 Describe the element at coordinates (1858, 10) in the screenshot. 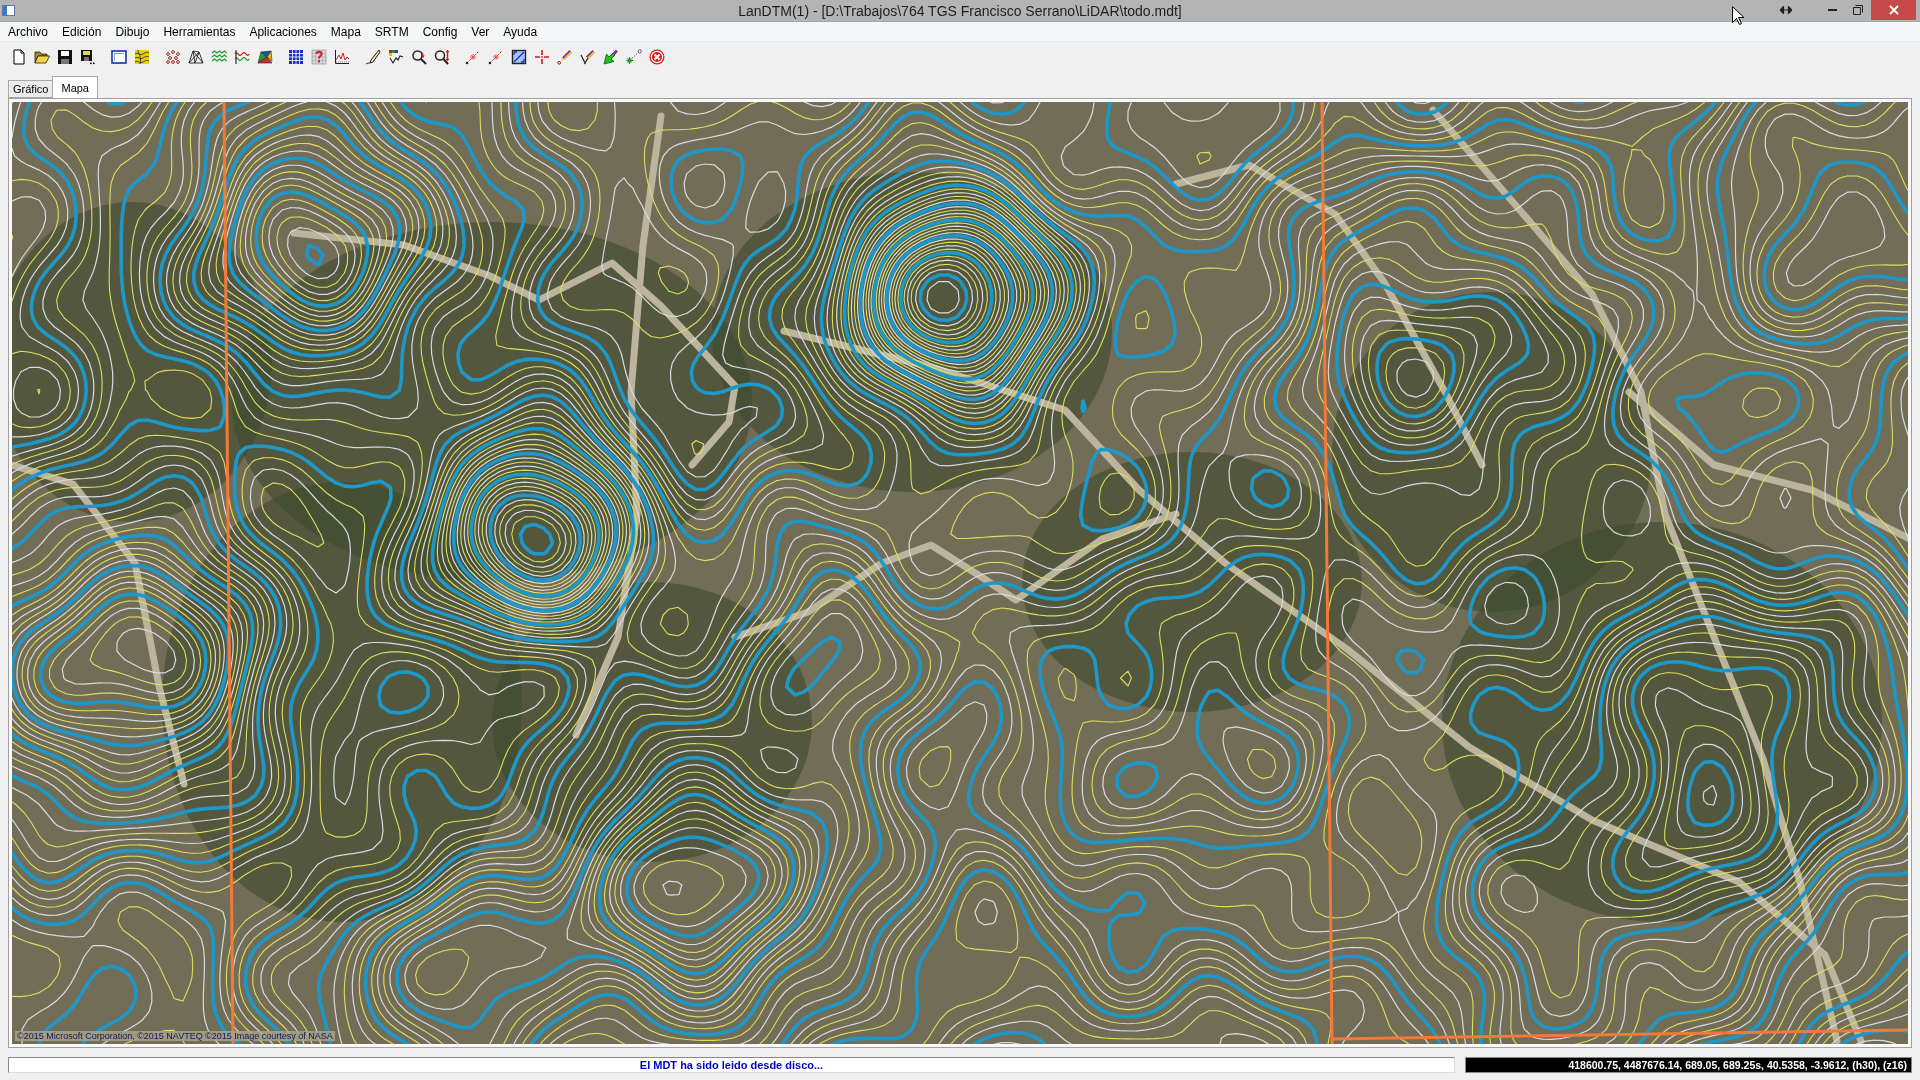

I see `restore-icon` at that location.